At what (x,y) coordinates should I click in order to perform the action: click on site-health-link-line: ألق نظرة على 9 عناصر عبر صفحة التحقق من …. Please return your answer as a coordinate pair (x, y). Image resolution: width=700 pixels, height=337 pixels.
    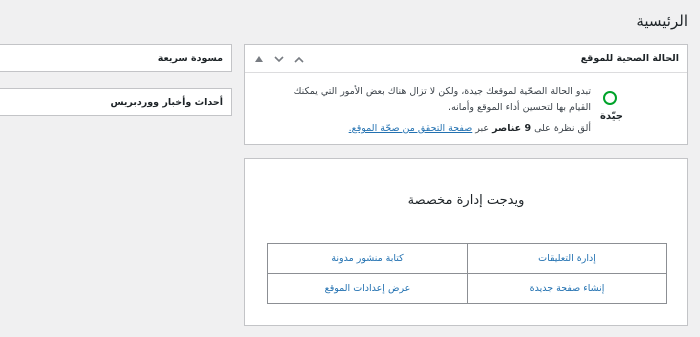
    Looking at the image, I should click on (470, 128).